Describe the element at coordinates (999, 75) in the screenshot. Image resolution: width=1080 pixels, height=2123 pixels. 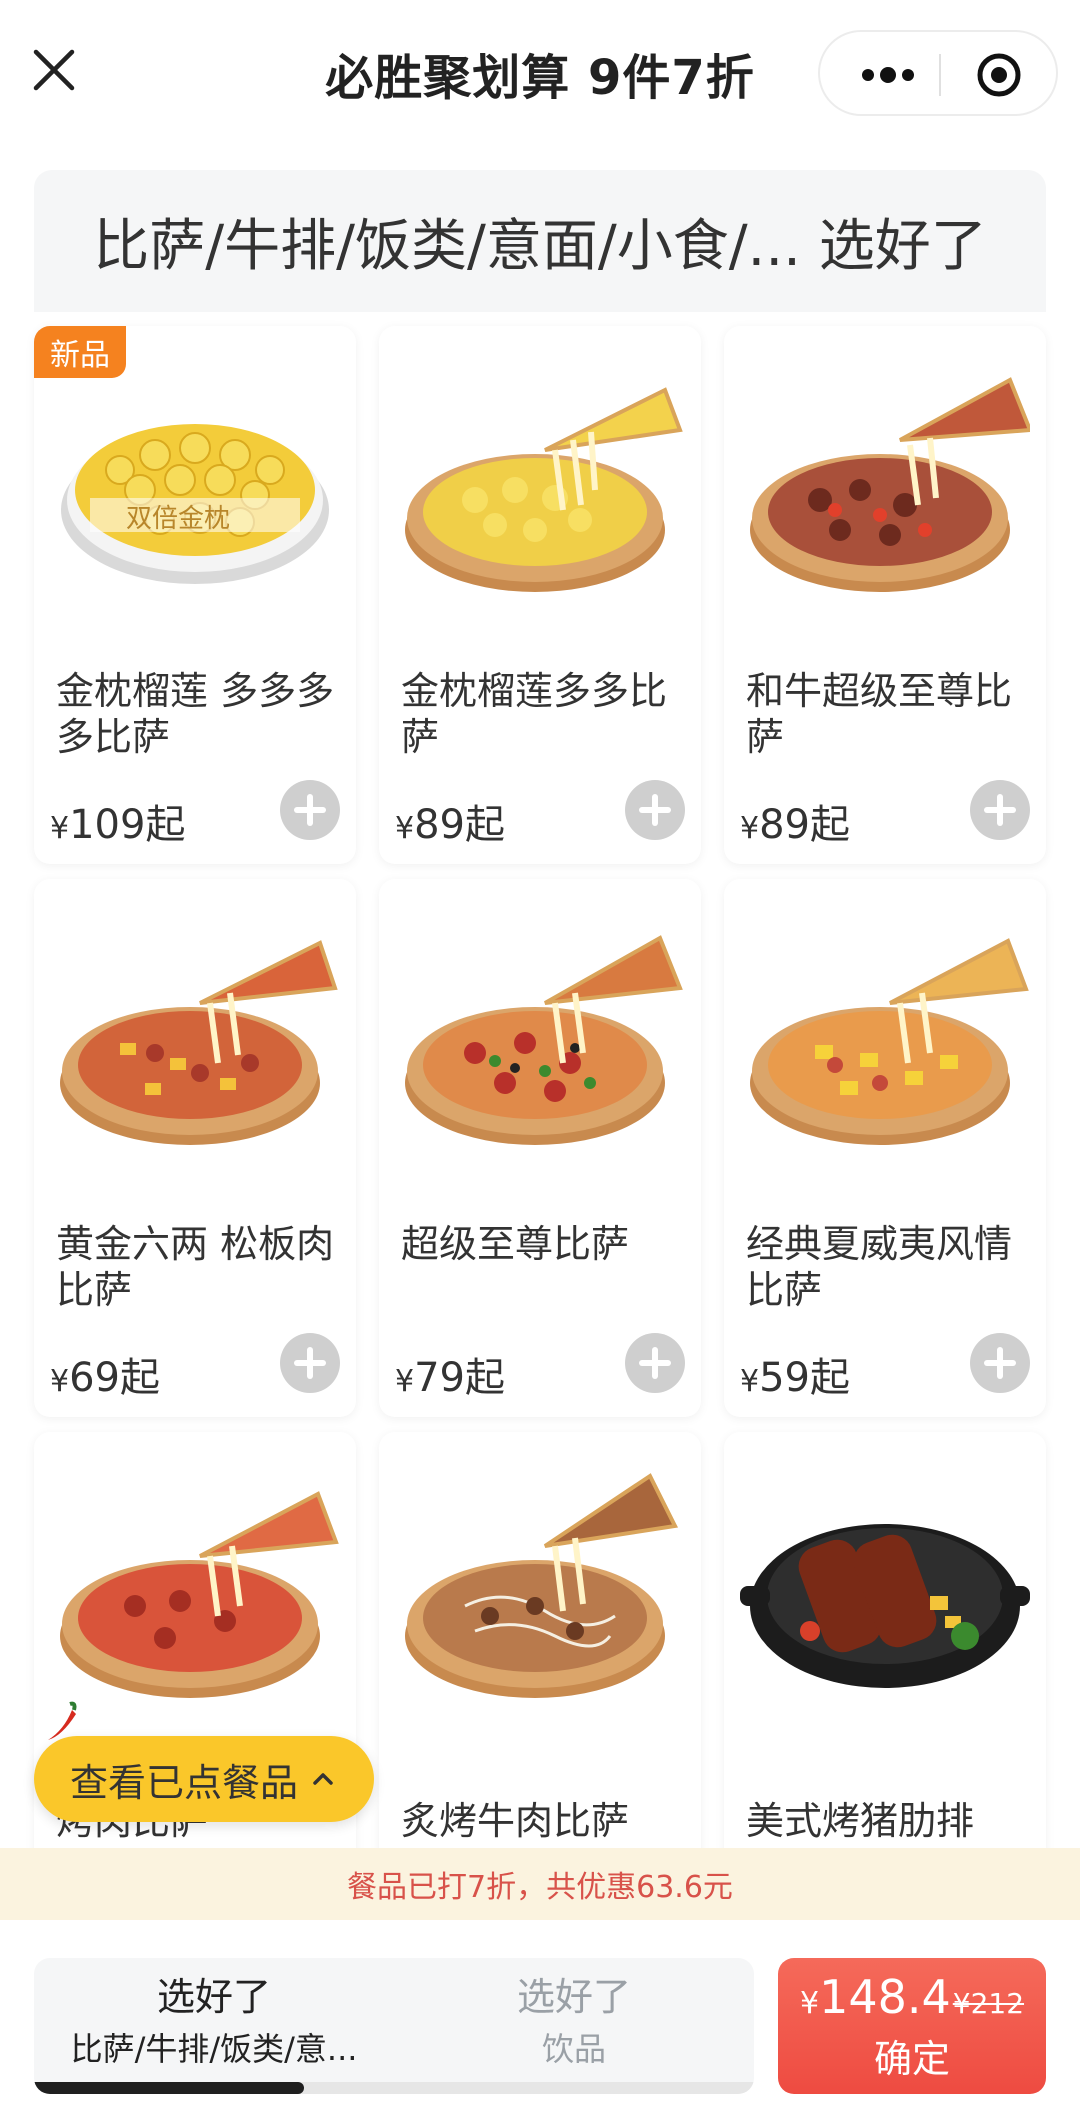
I see `close-miniprogram-icon` at that location.